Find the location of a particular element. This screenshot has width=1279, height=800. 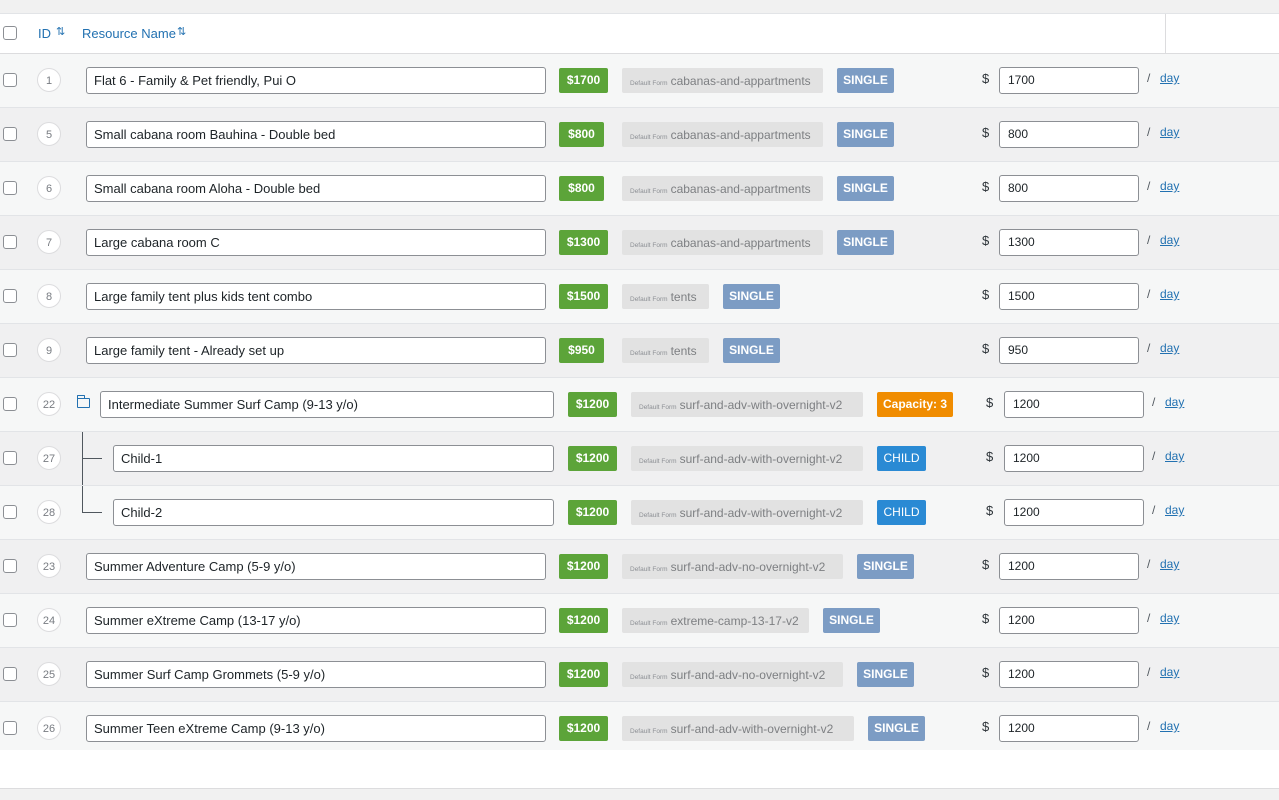

price-amount-input: 950 is located at coordinates (1069, 350).